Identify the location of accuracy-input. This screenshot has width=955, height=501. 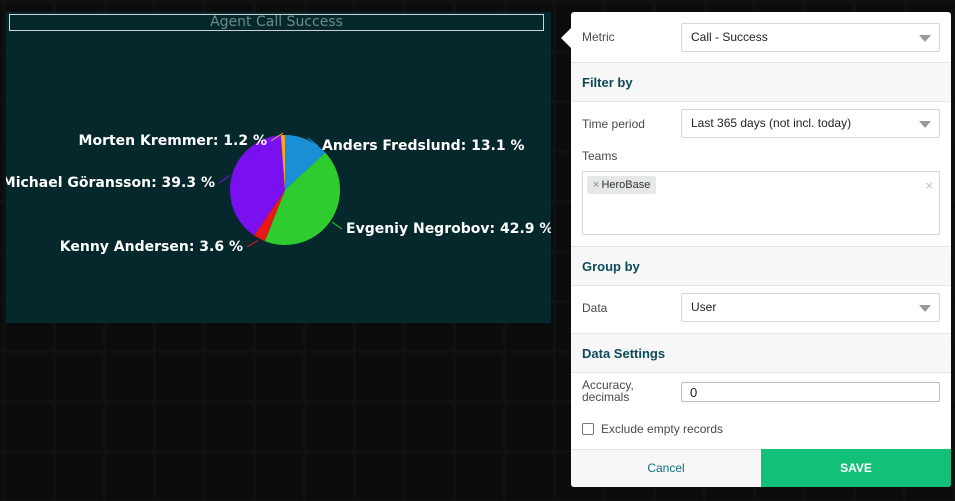
(810, 392).